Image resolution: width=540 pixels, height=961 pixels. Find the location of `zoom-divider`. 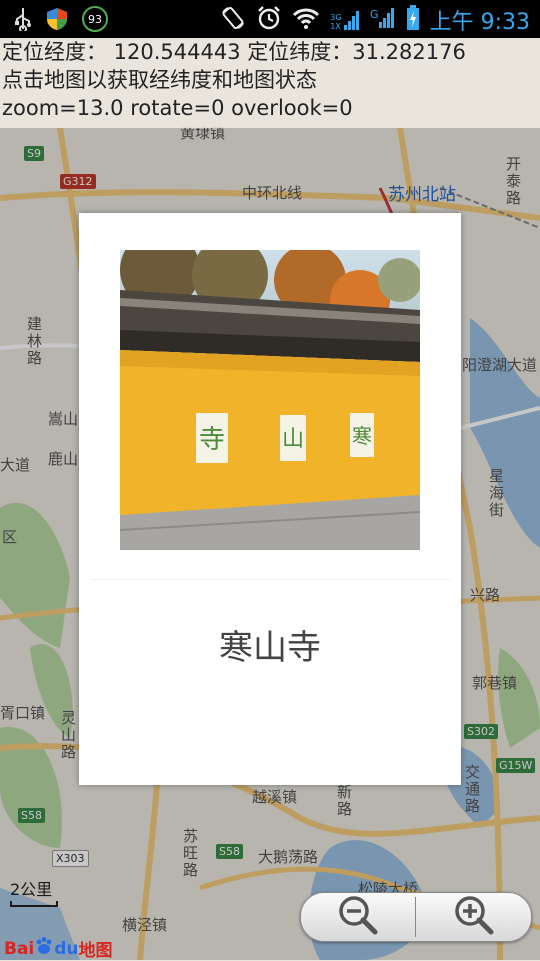

zoom-divider is located at coordinates (415, 917).